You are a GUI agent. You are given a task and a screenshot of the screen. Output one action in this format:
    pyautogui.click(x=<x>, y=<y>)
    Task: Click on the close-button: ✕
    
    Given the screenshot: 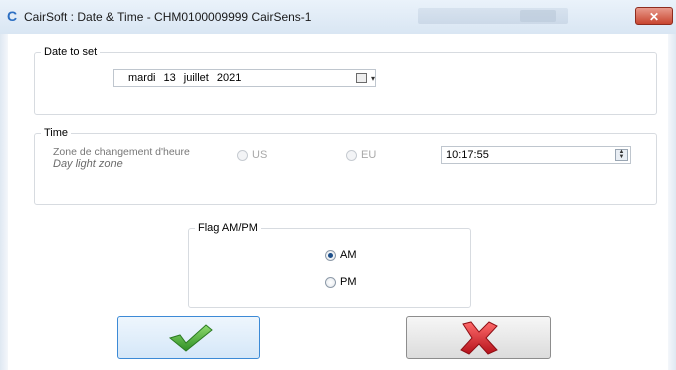 What is the action you would take?
    pyautogui.click(x=654, y=16)
    